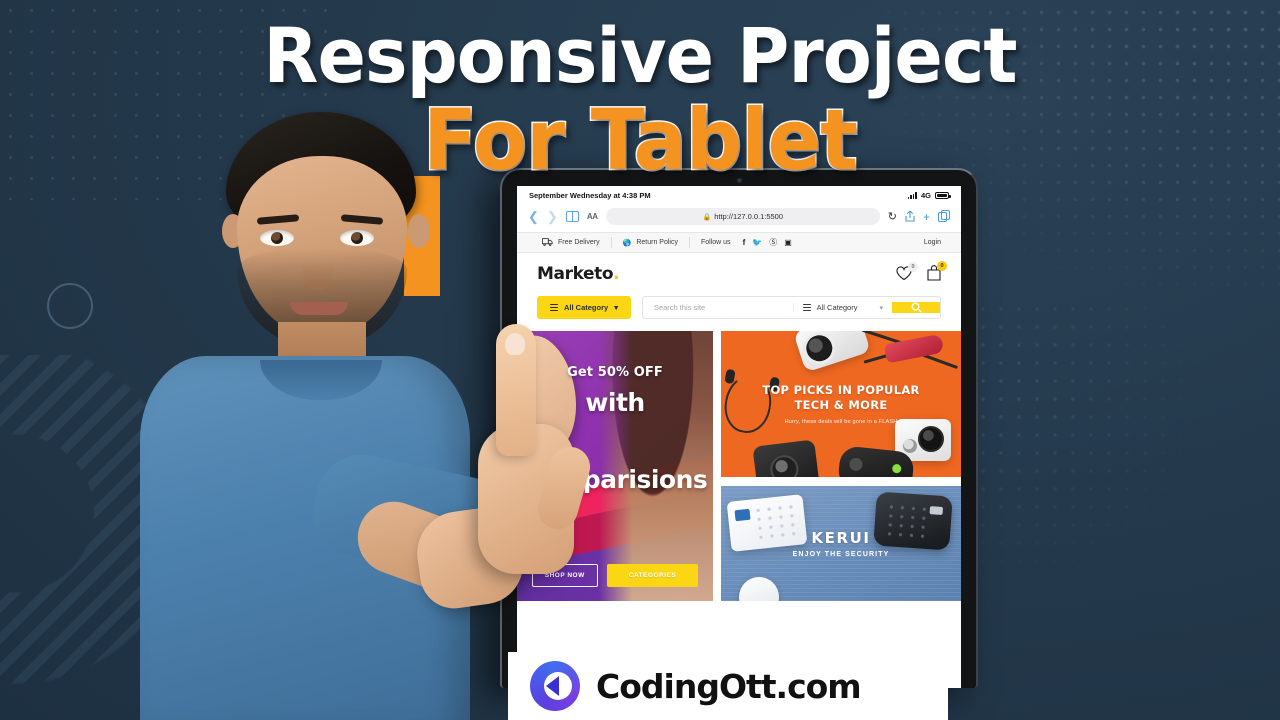  Describe the element at coordinates (652, 575) in the screenshot. I see `categories-button: CATEGORIES` at that location.